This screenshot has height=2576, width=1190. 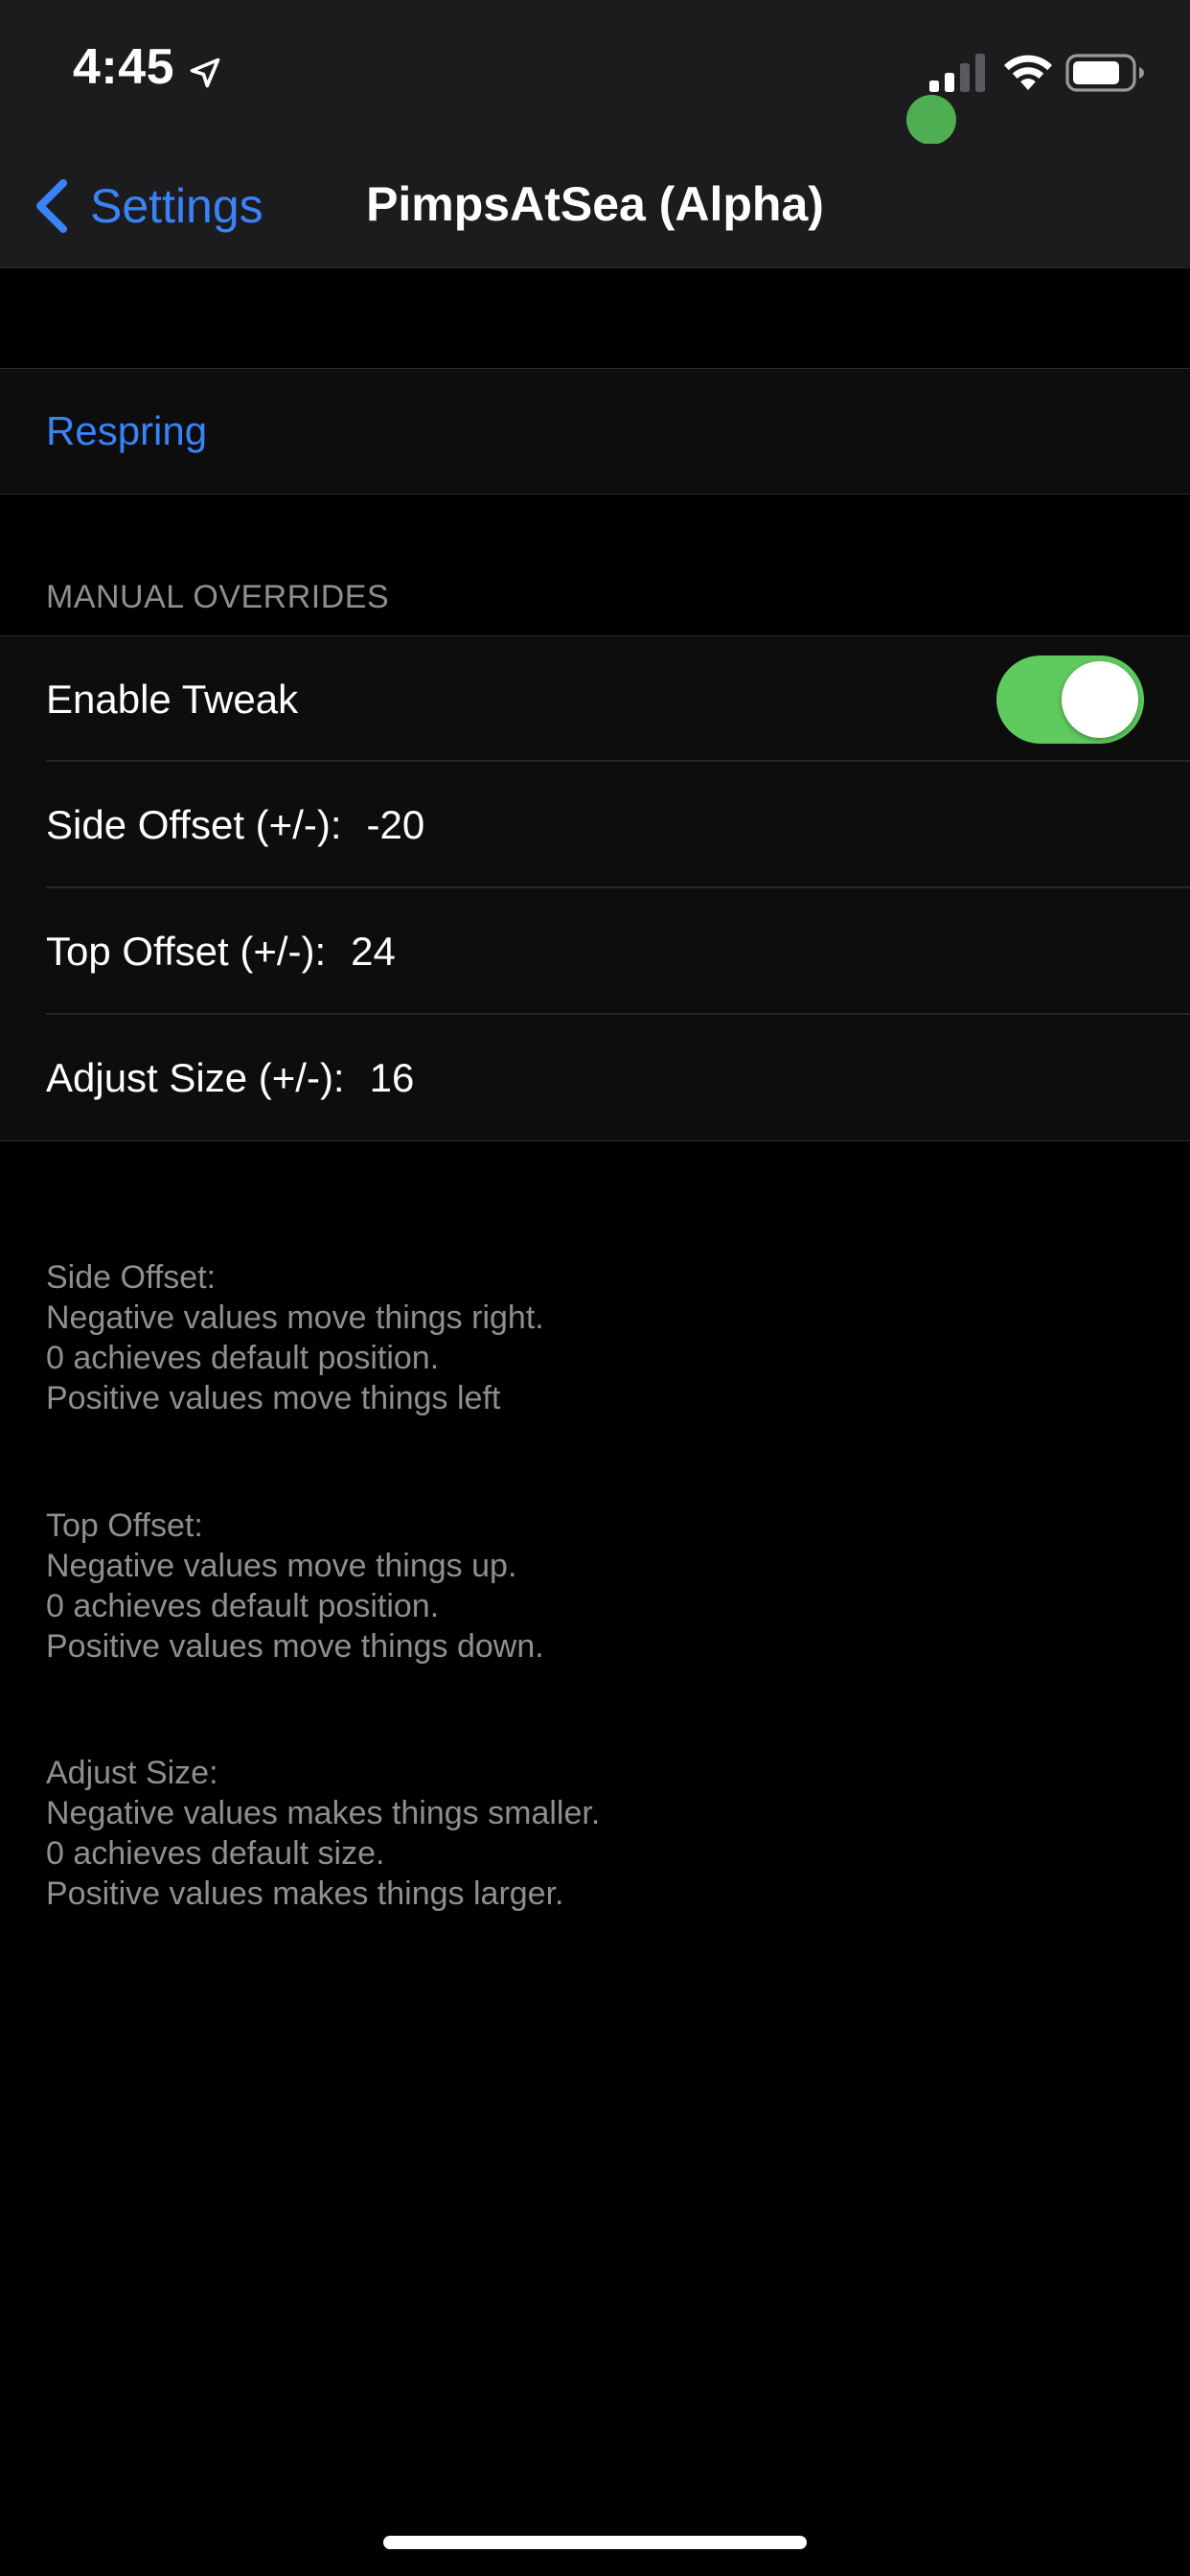 I want to click on adjust-size-cell: Adjust Size (+/-): 16, so click(x=595, y=1078).